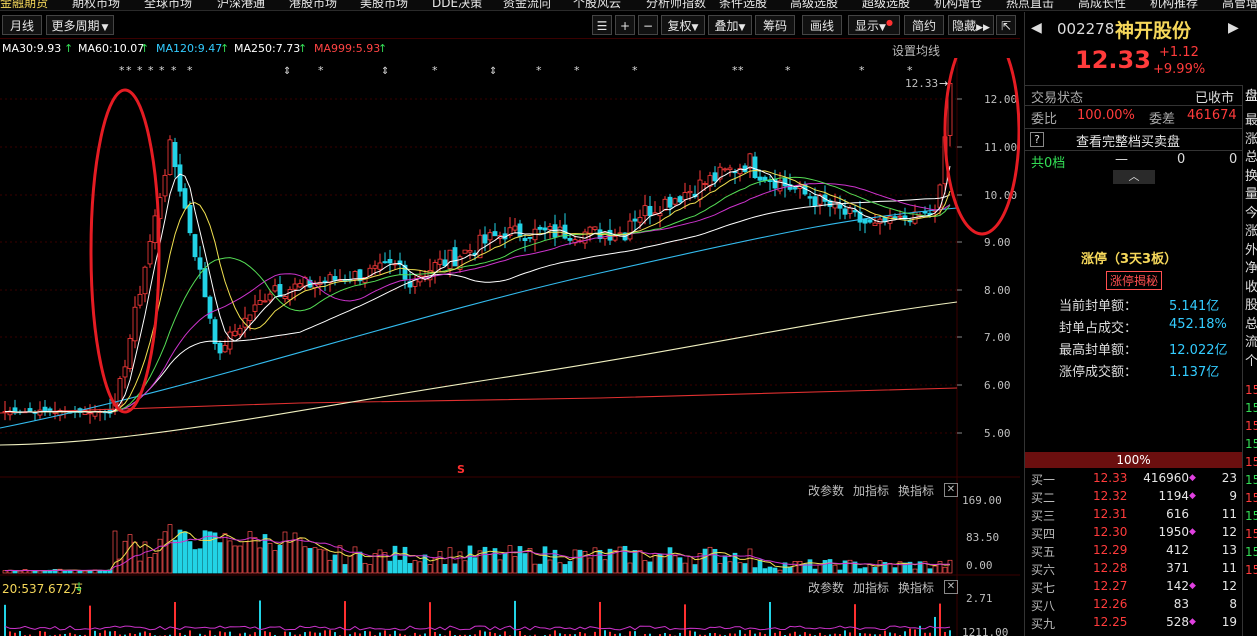 Image resolution: width=1257 pixels, height=636 pixels. I want to click on limit-row-label: 最高封单额：, so click(1098, 350).